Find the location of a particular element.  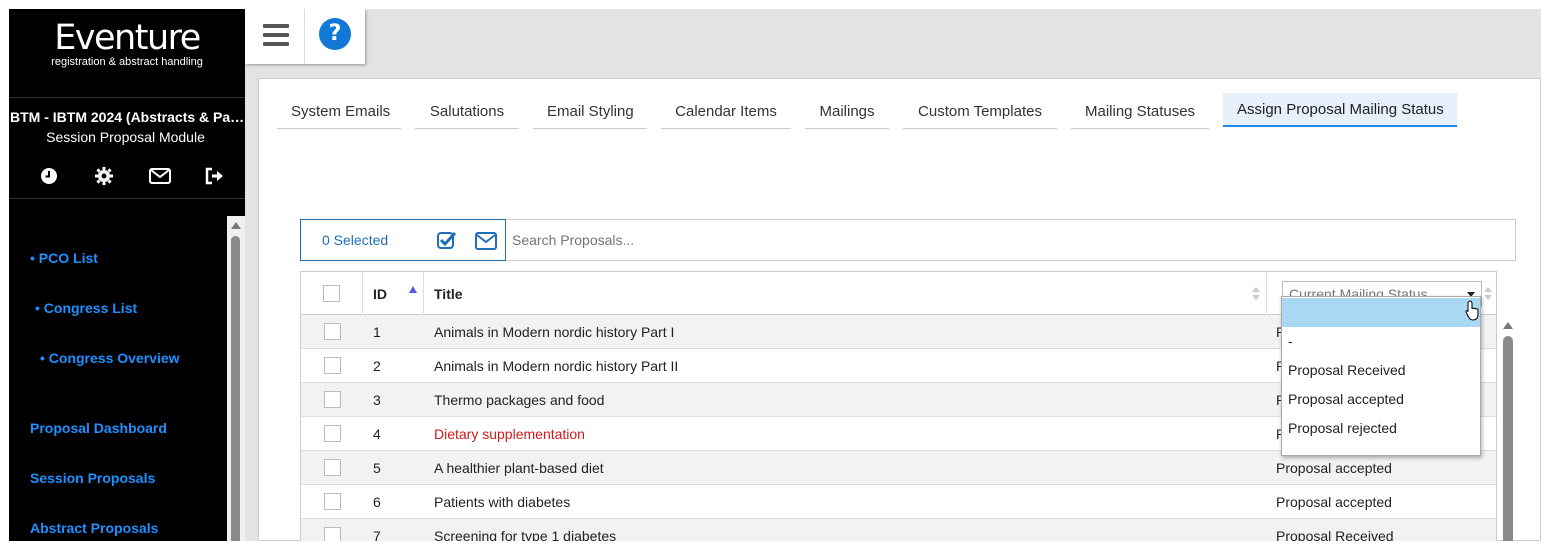

sidebar-scrollbar is located at coordinates (236, 378).